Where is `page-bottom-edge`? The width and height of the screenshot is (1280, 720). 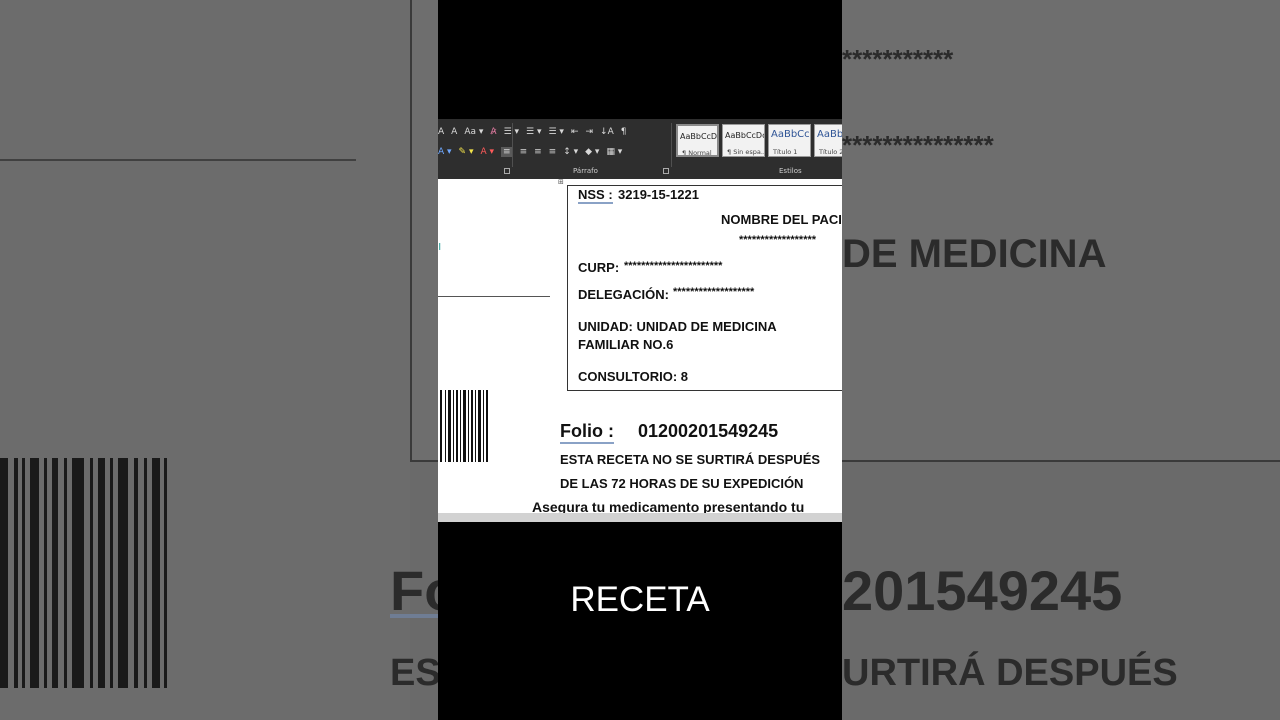 page-bottom-edge is located at coordinates (640, 517).